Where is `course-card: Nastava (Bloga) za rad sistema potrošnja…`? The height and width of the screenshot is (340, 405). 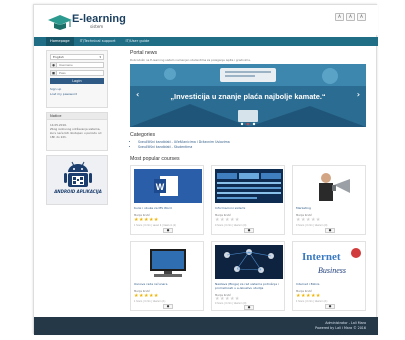 course-card: Nastava (Bloga) za rad sistema potrošnja… is located at coordinates (248, 276).